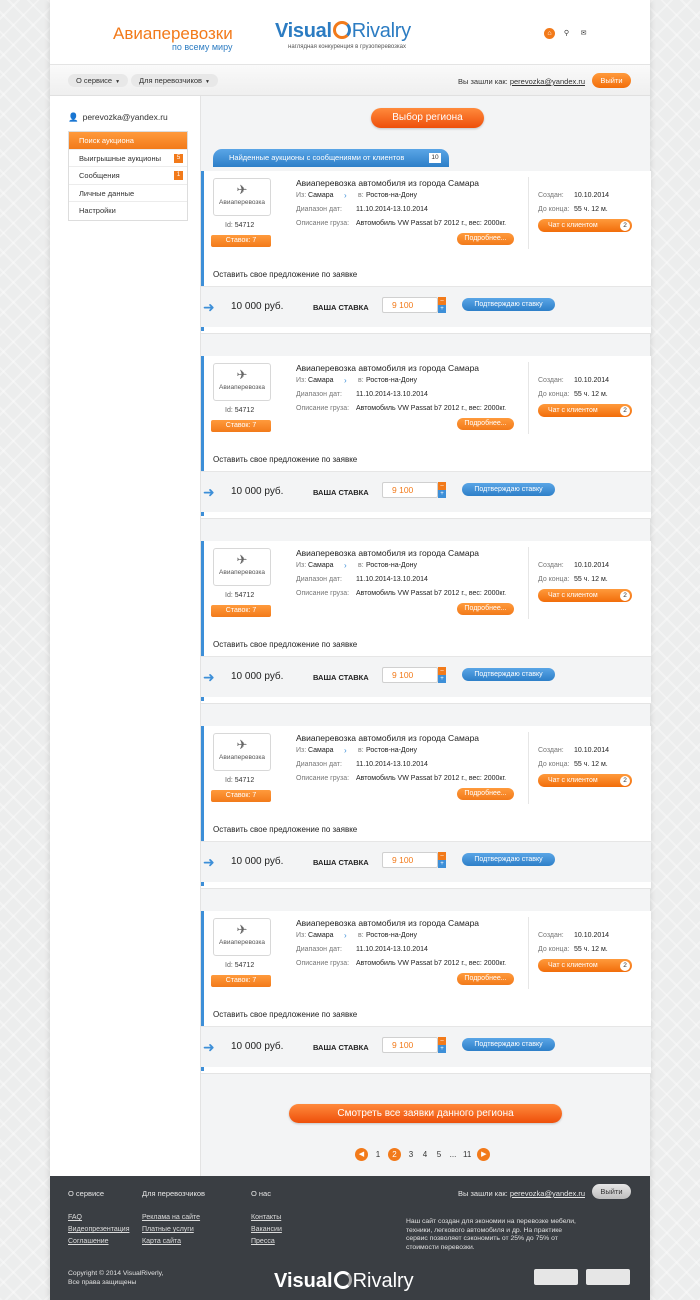  What do you see at coordinates (174, 80) in the screenshot?
I see `nav-carriers-dropdown: Для перевозчиков ▼` at bounding box center [174, 80].